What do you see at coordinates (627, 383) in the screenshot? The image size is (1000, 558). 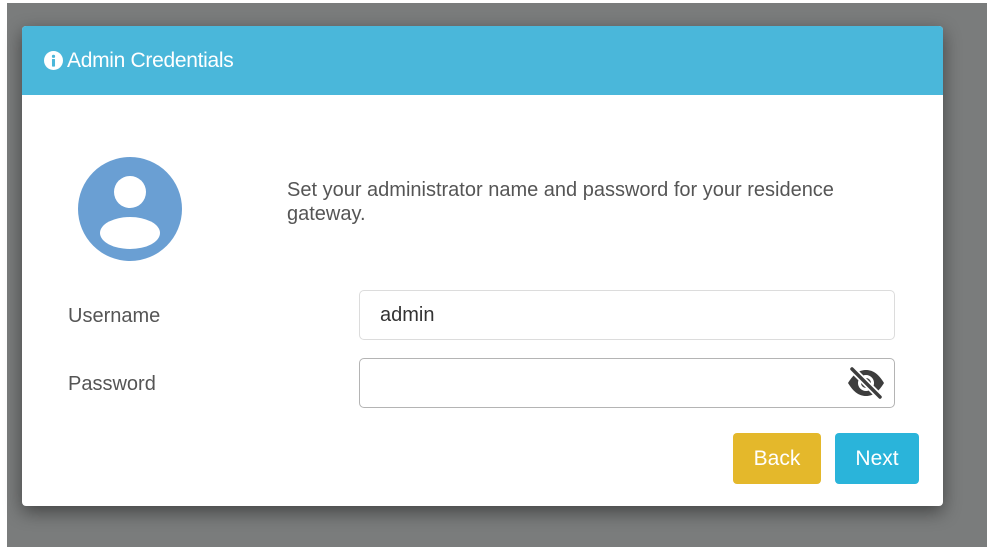 I see `password-input` at bounding box center [627, 383].